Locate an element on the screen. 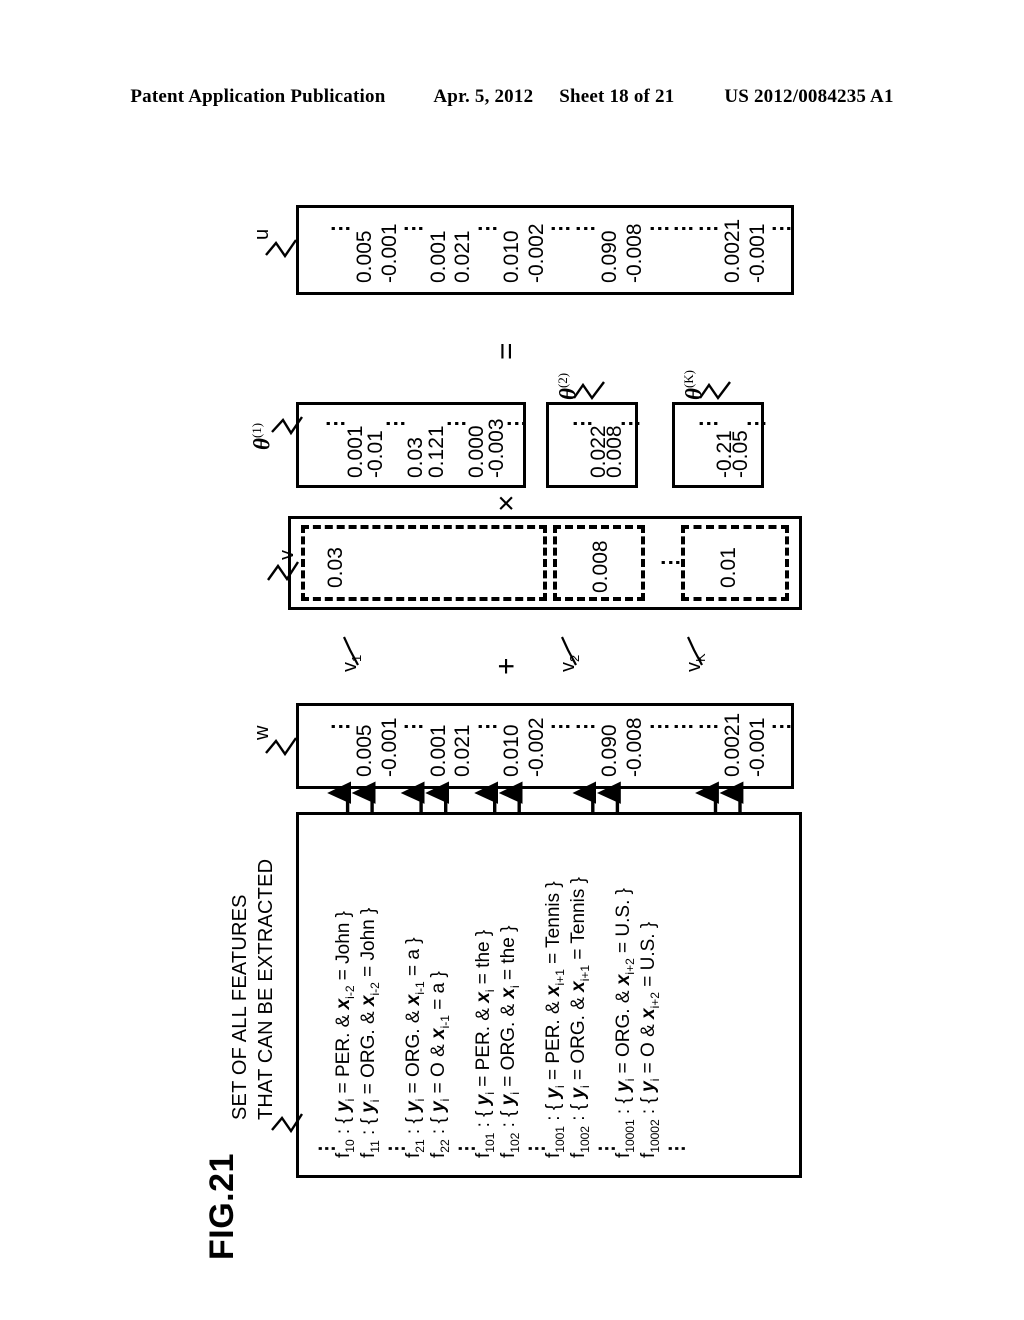 This screenshot has width=1024, height=1320. vector-w-cell-13: ⋮ is located at coordinates (659, 725).